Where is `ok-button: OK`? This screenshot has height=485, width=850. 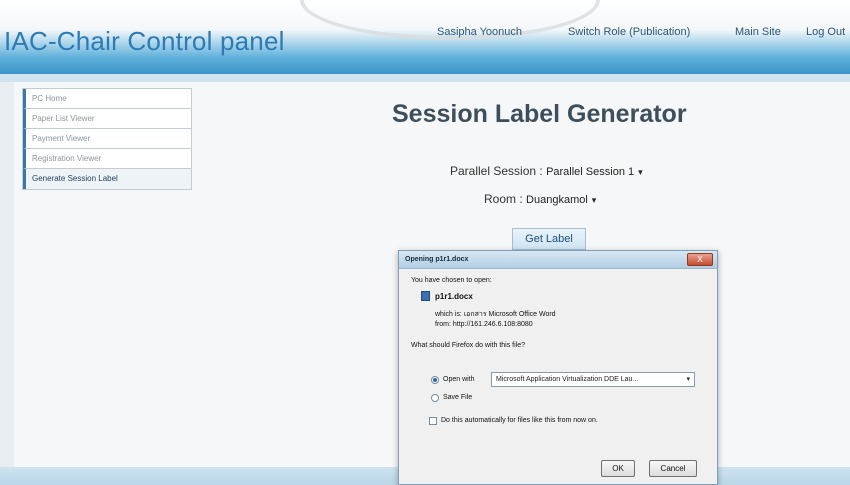
ok-button: OK is located at coordinates (618, 468).